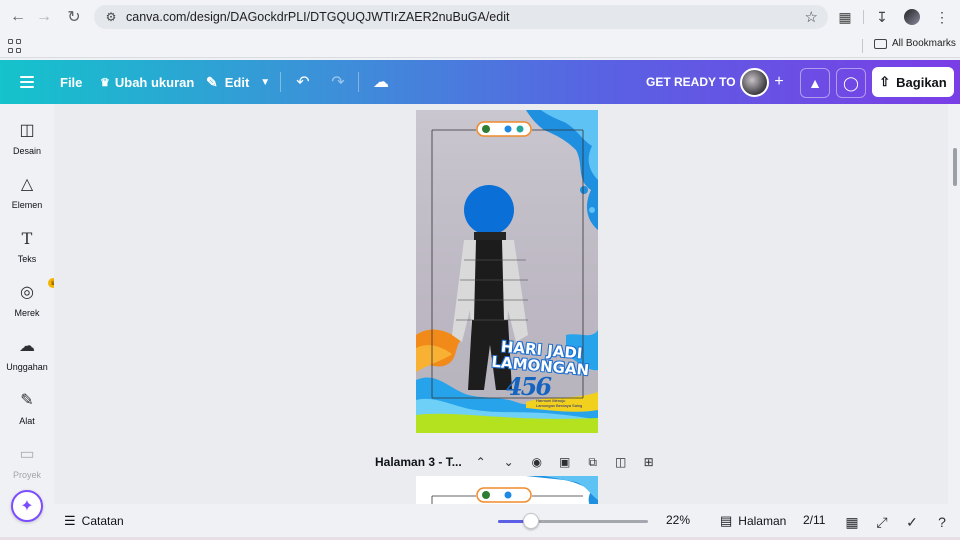 The image size is (960, 540). Describe the element at coordinates (942, 17) in the screenshot. I see `browser-menu-icon: ⋮` at that location.